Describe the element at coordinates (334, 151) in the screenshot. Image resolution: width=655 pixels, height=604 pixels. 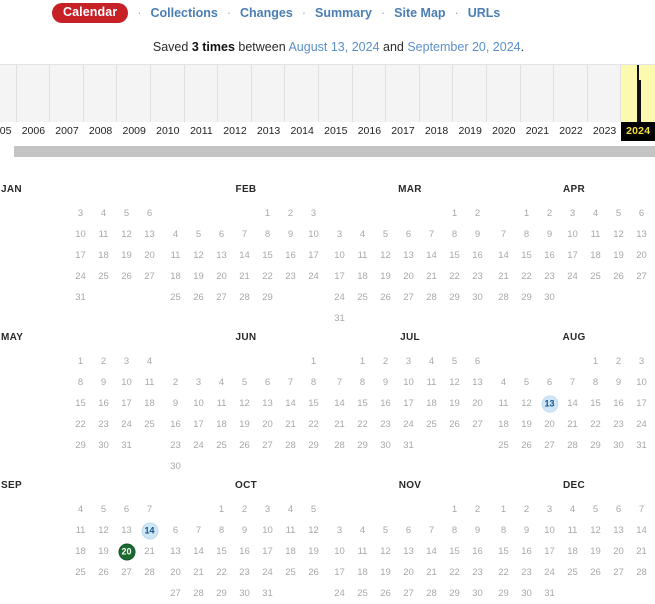
I see `timeline-scrollbar-thumb` at that location.